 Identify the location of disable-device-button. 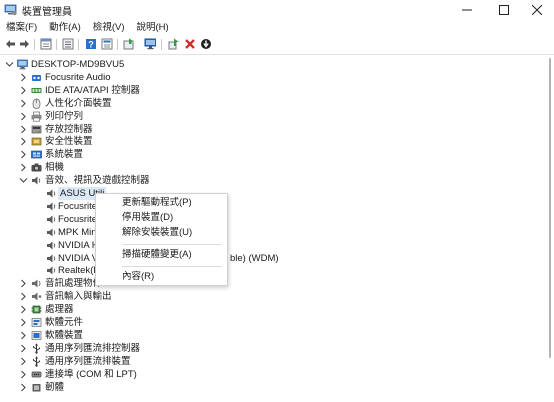
(206, 44).